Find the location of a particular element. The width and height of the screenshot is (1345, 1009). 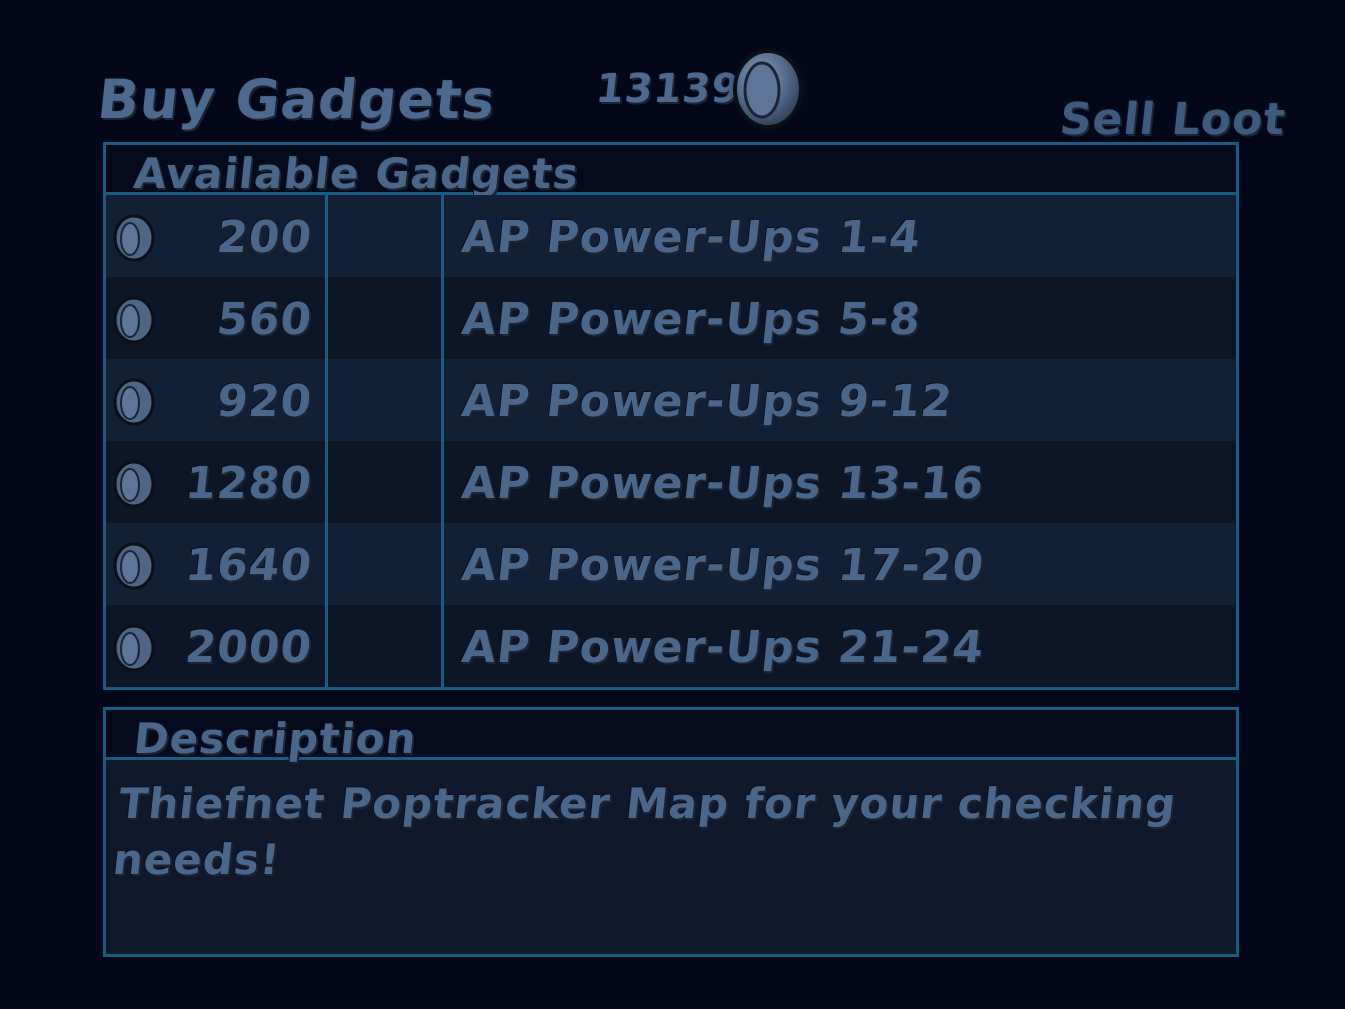

description-panel-title: Description is located at coordinates (275, 738).